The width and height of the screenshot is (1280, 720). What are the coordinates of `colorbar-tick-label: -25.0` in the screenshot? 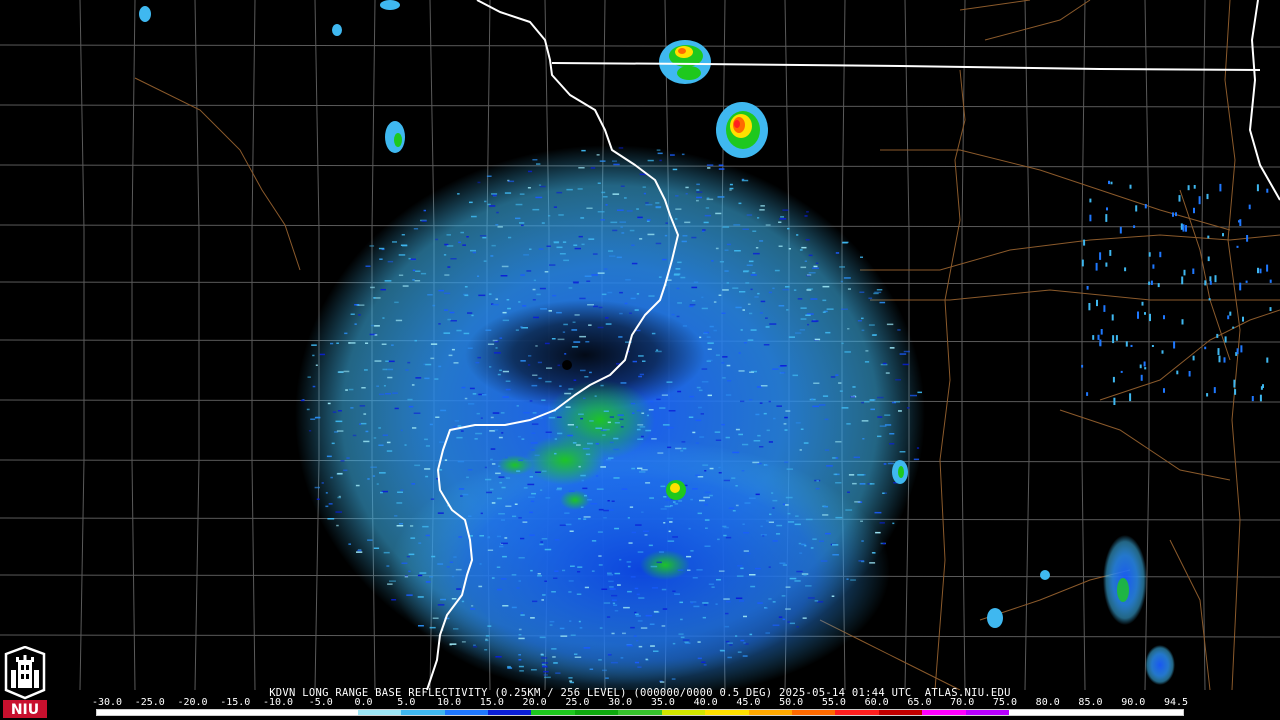 It's located at (149, 702).